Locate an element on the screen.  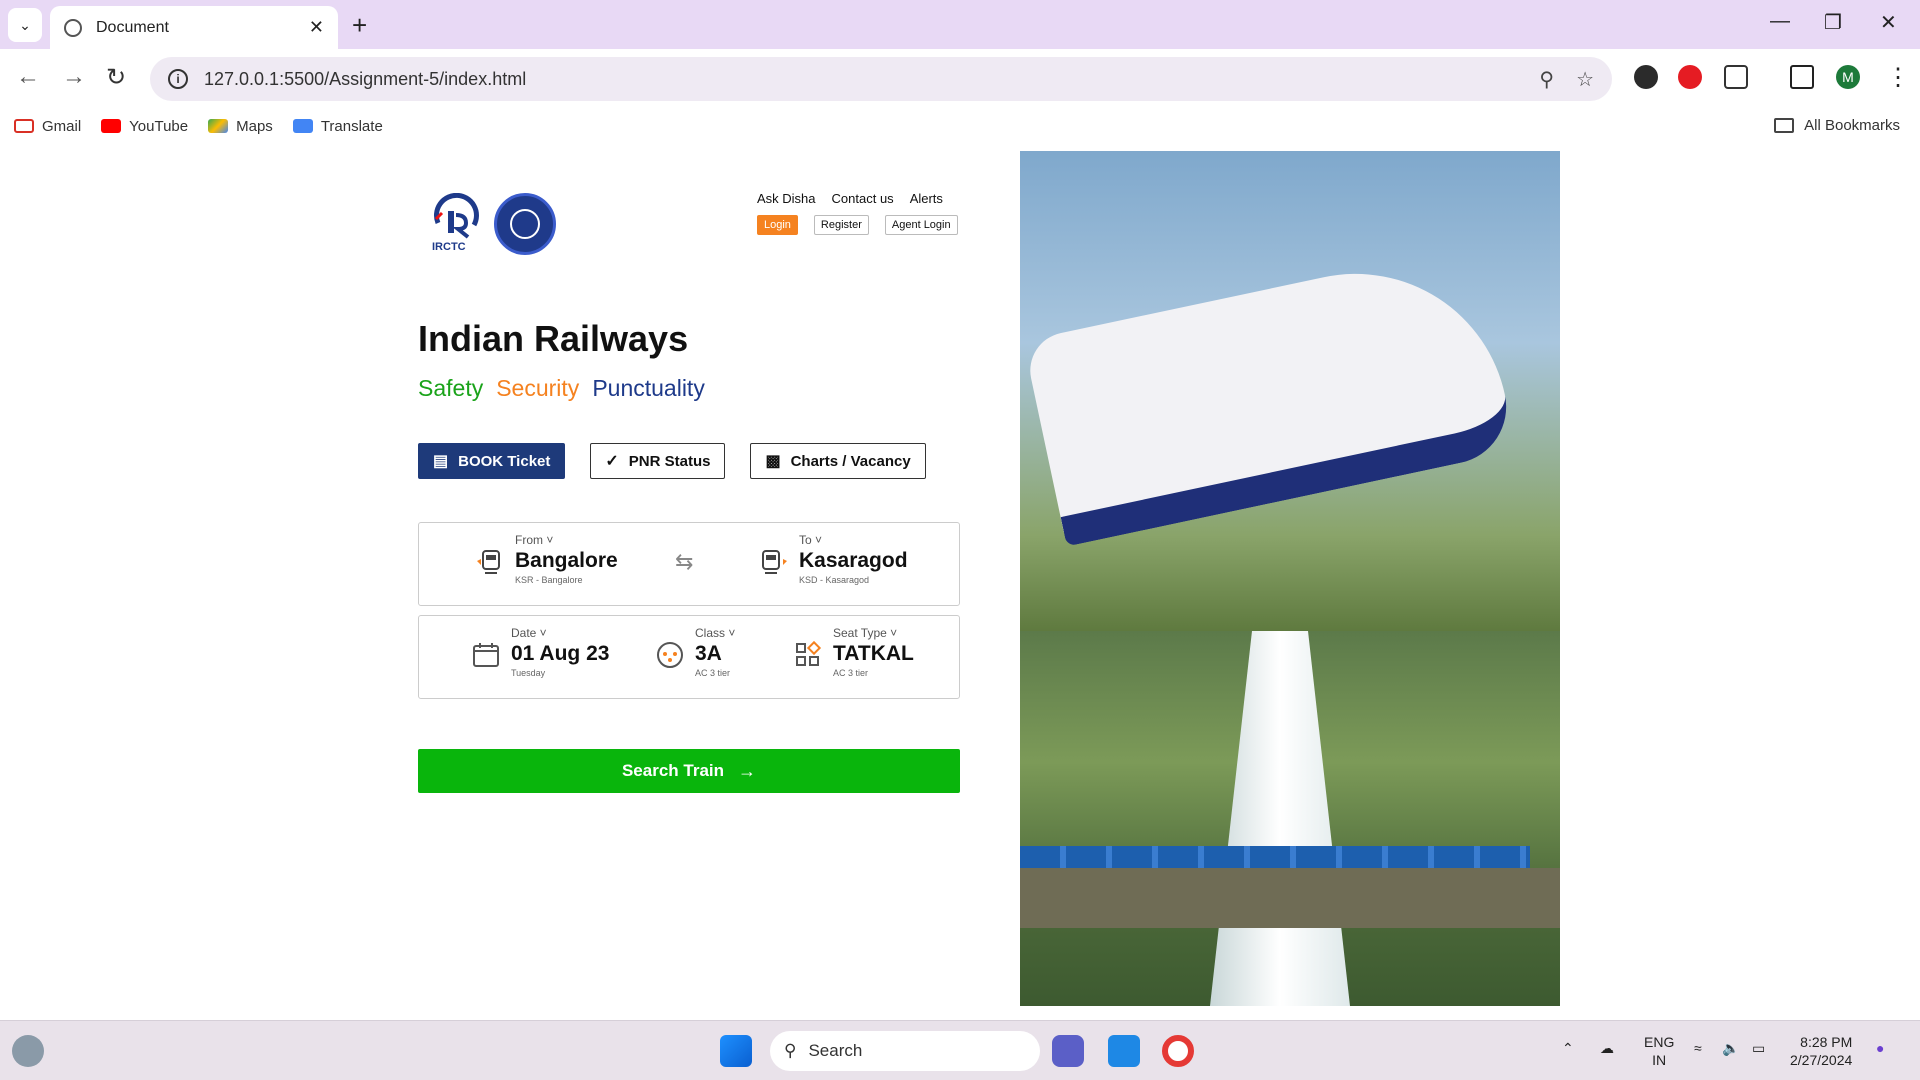
from-station-code: KSR - Bangalore is located at coordinates (549, 580).